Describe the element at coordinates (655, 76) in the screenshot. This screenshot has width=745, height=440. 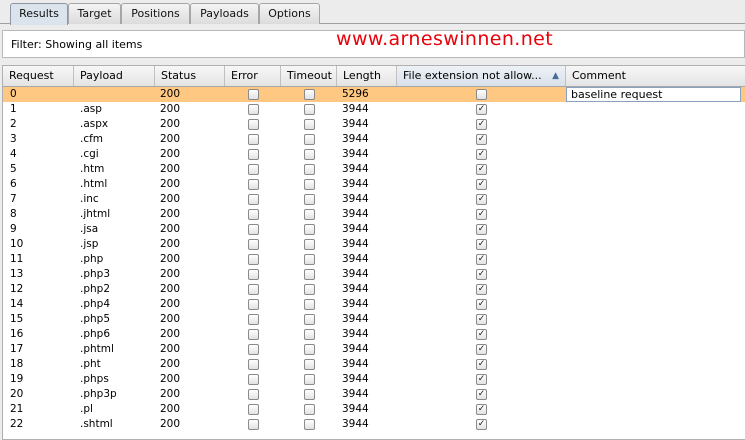
I see `column-header-comment: Comment` at that location.